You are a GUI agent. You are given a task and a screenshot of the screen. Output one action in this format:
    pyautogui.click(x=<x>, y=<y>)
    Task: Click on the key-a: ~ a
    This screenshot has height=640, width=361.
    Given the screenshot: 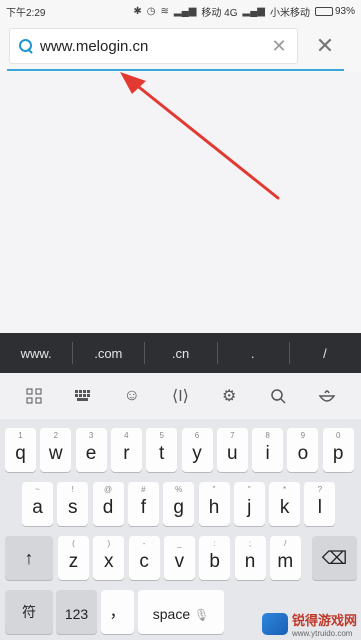 What is the action you would take?
    pyautogui.click(x=37, y=504)
    